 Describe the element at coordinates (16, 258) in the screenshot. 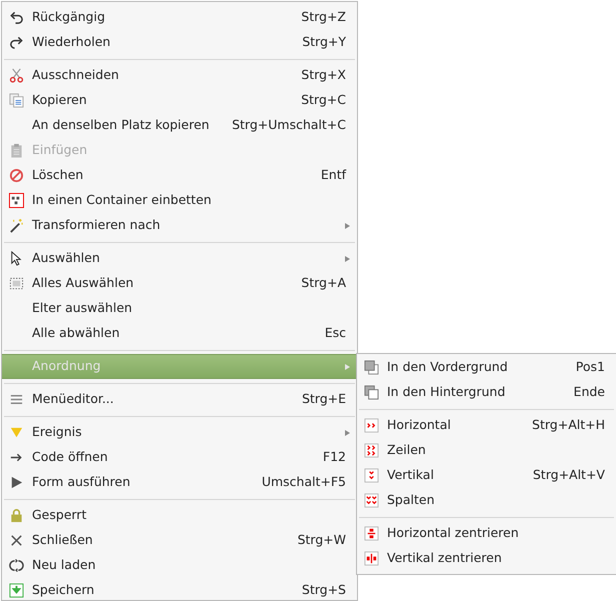

I see `cursor-icon` at that location.